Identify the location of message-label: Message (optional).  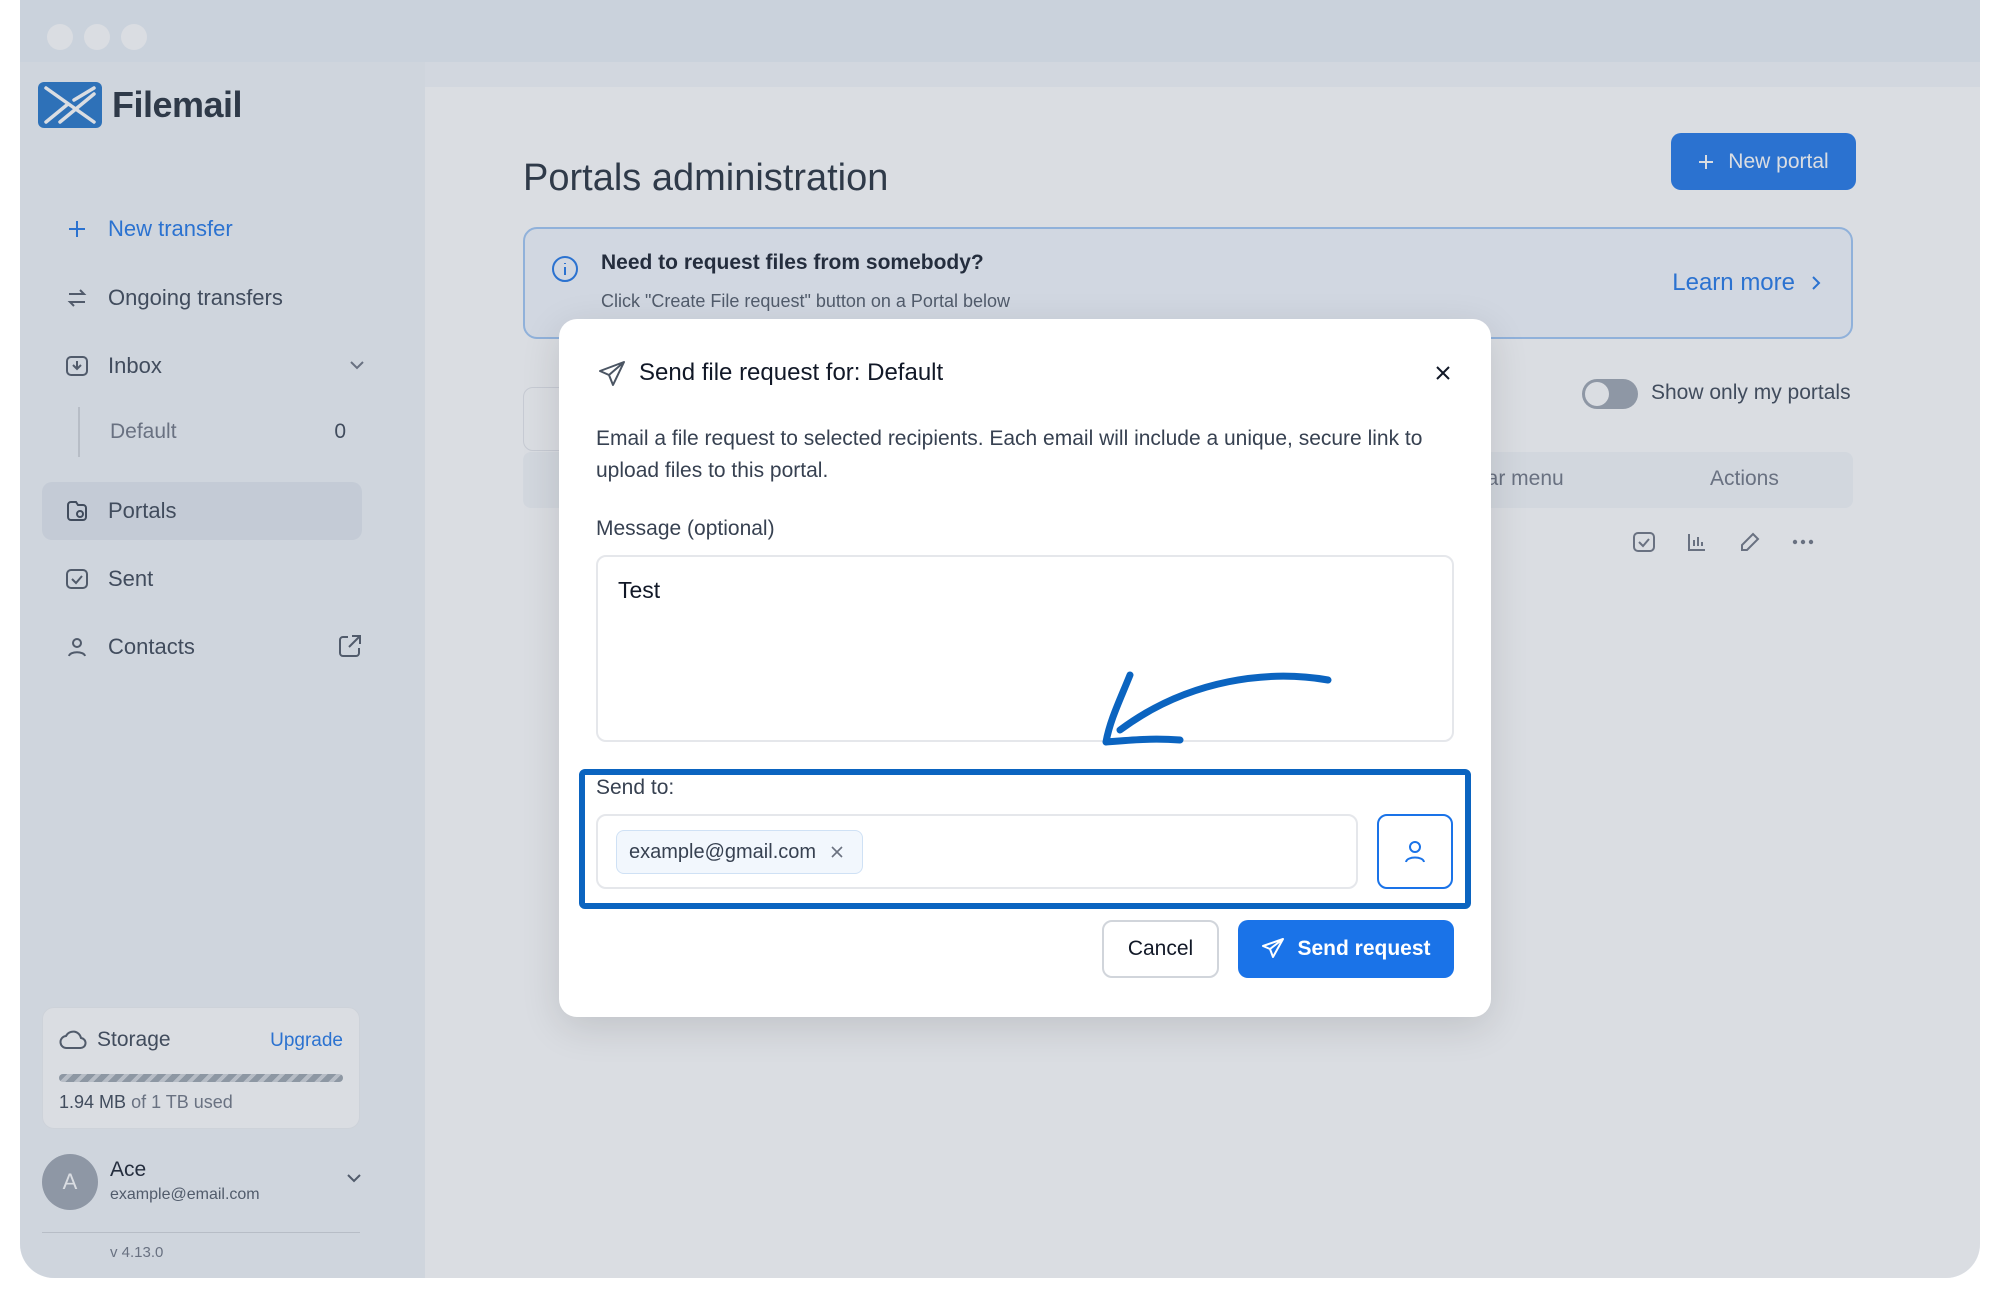
(685, 528).